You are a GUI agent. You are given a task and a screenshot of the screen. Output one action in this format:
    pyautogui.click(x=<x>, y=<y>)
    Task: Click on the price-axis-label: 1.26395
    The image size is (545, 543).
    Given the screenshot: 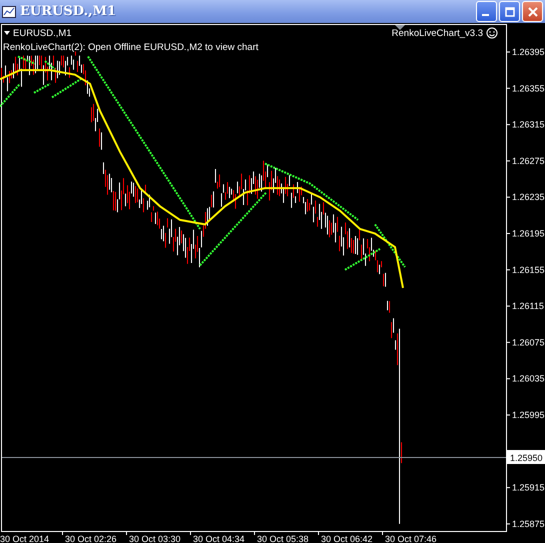 What is the action you would take?
    pyautogui.click(x=528, y=52)
    